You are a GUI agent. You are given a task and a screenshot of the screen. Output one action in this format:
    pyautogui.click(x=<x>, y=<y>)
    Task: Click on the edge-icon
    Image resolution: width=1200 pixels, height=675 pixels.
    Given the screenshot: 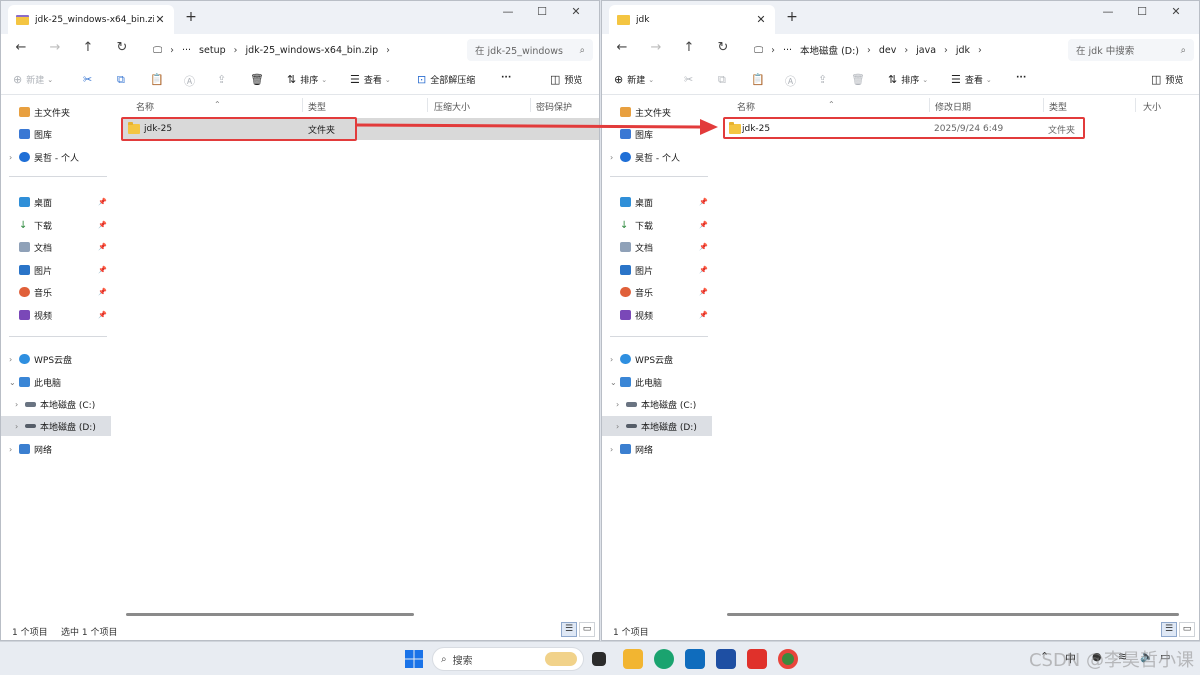 What is the action you would take?
    pyautogui.click(x=664, y=659)
    